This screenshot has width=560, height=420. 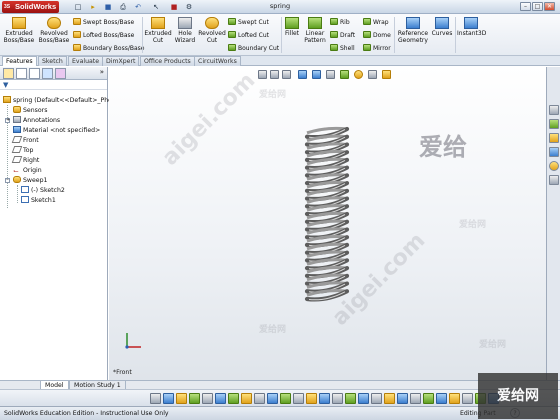 What do you see at coordinates (233, 398) in the screenshot?
I see `fillet-sketch-icon` at bounding box center [233, 398].